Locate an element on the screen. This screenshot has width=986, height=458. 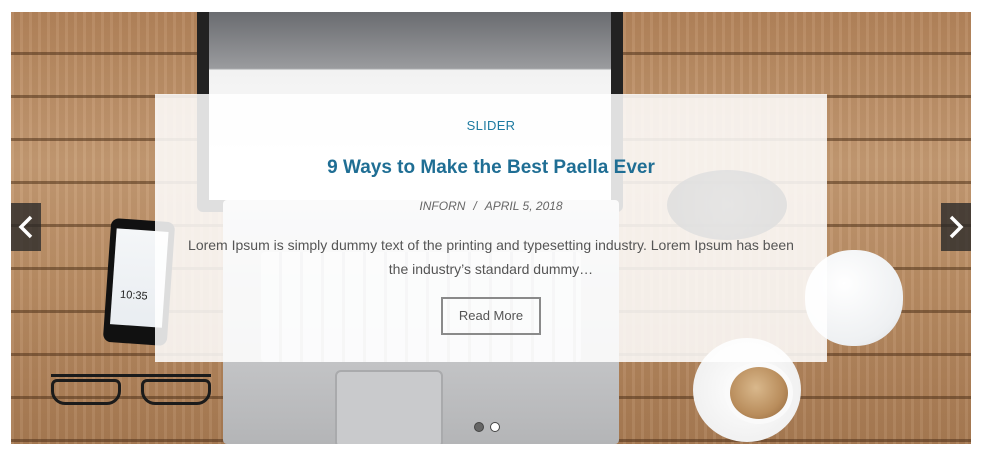
next-slide-button is located at coordinates (956, 227).